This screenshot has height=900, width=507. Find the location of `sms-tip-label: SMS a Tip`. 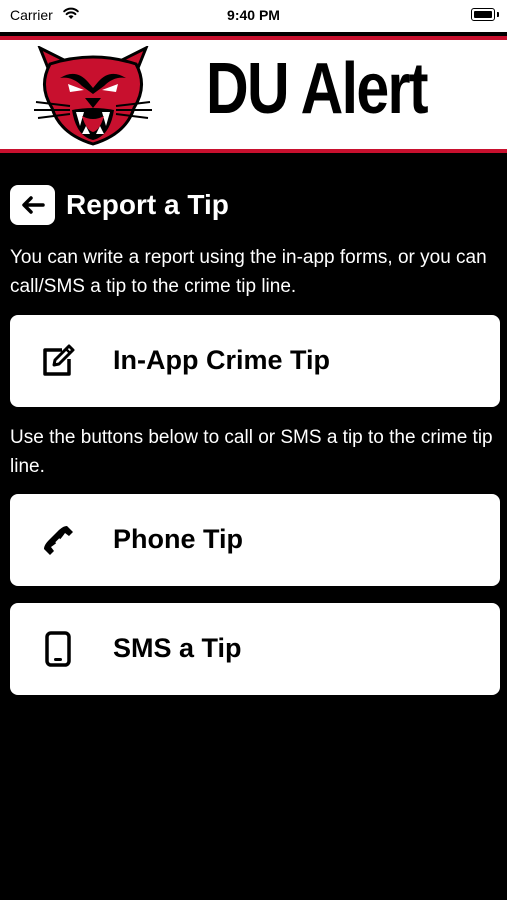

sms-tip-label: SMS a Tip is located at coordinates (177, 648).